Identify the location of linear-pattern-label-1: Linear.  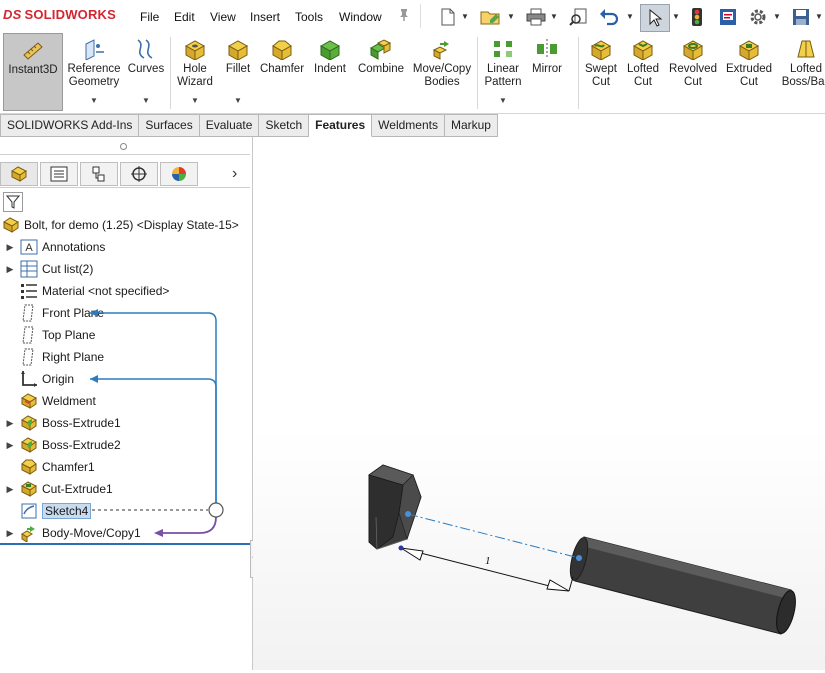
(503, 69).